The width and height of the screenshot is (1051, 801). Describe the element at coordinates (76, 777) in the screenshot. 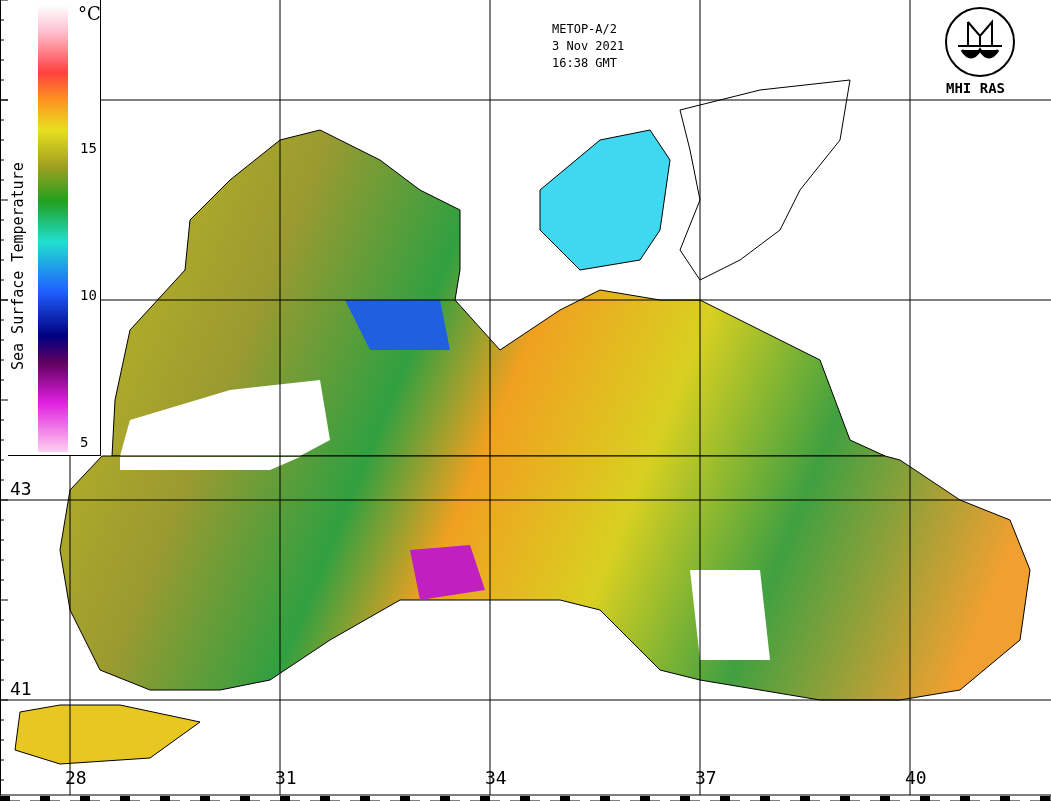

I see `longitude-label: 28` at that location.